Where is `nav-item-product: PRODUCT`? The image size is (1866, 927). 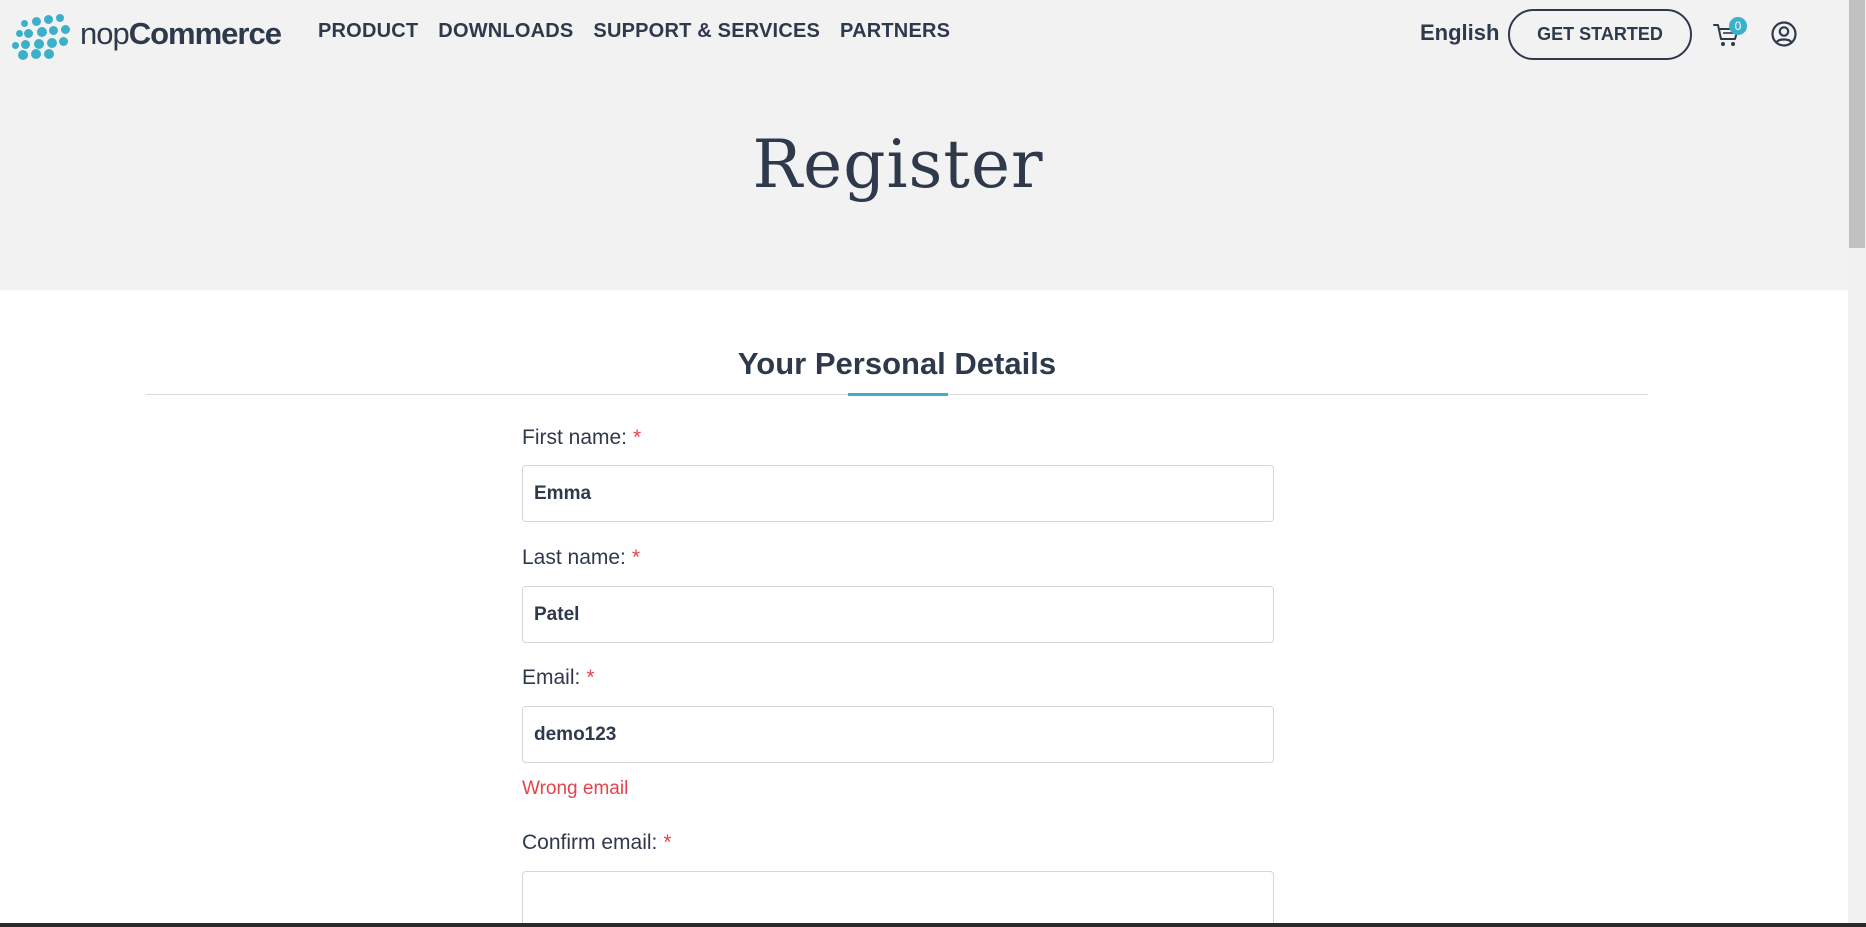
nav-item-product: PRODUCT is located at coordinates (368, 31).